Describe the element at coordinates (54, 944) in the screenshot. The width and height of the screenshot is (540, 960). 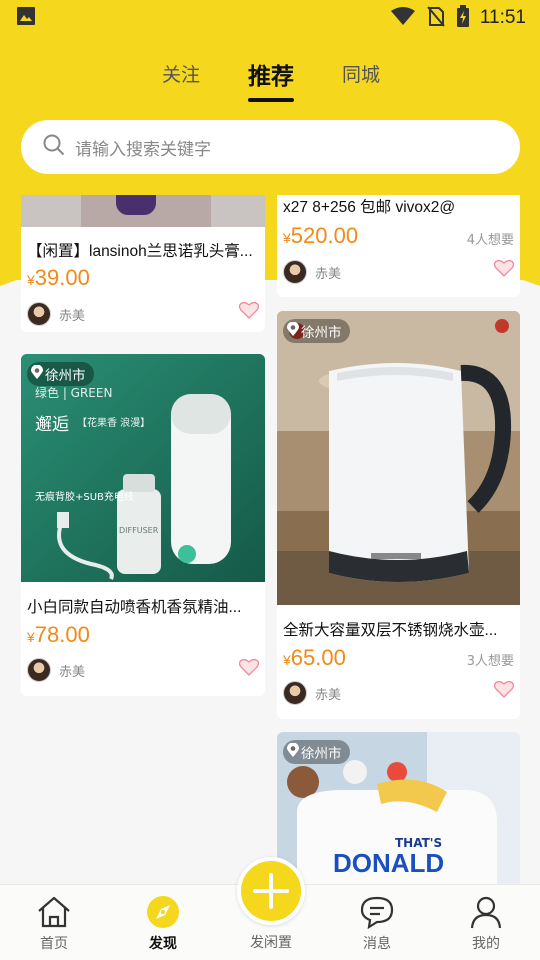
I see `nav-home-label: 首页` at that location.